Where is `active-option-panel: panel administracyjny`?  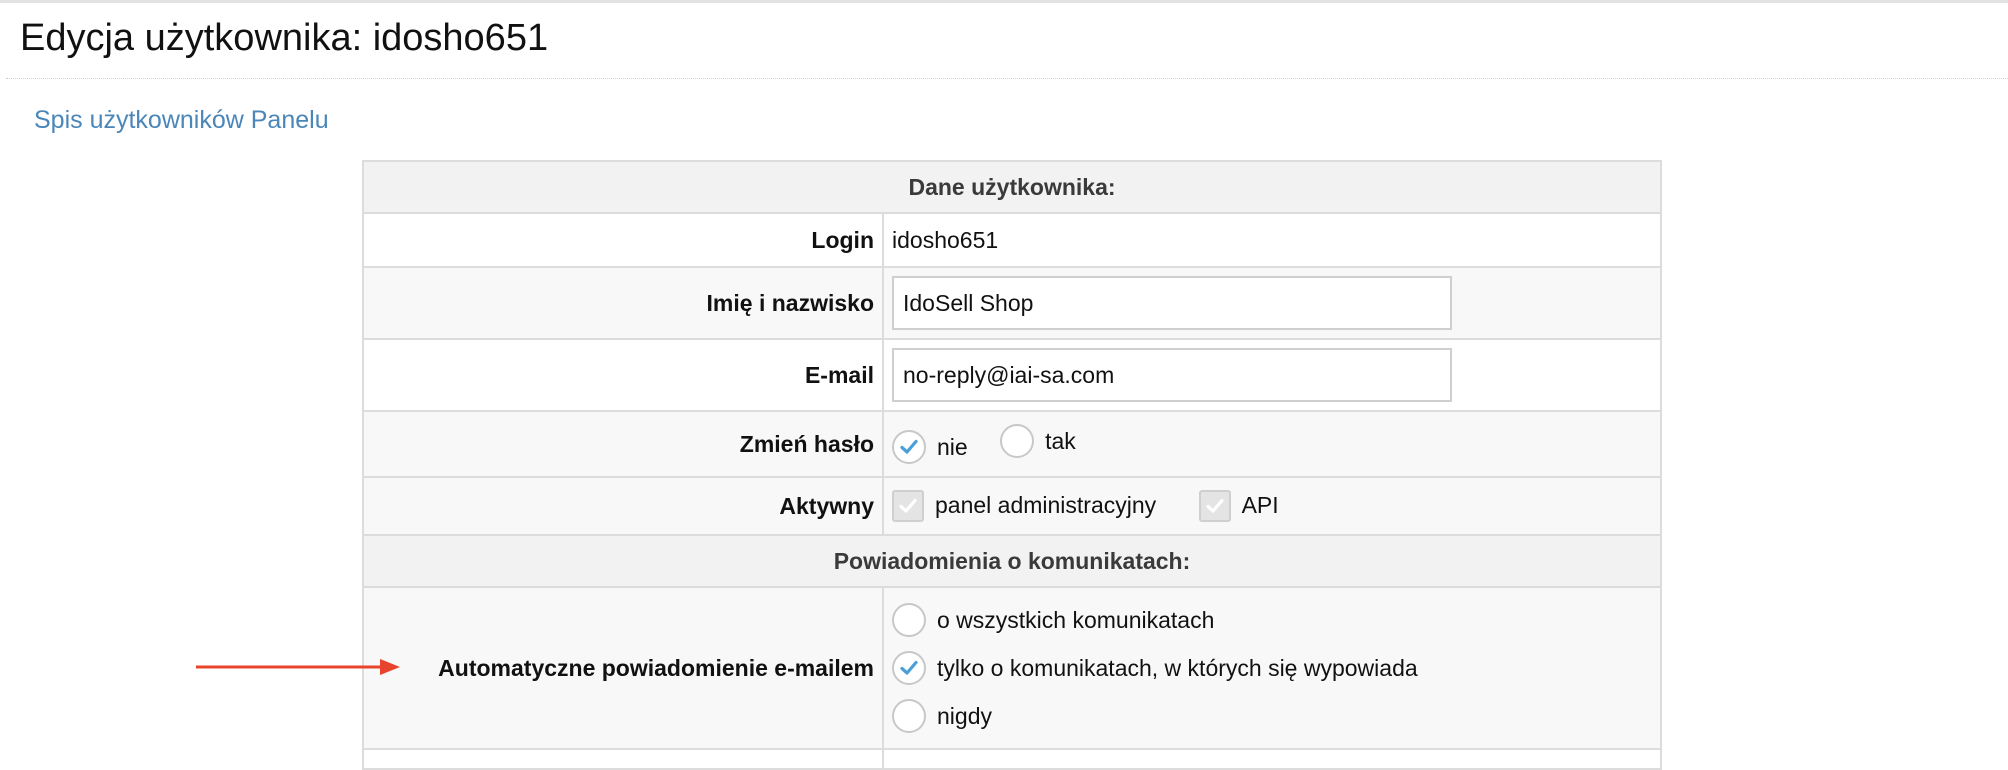
active-option-panel: panel administracyjny is located at coordinates (1024, 505).